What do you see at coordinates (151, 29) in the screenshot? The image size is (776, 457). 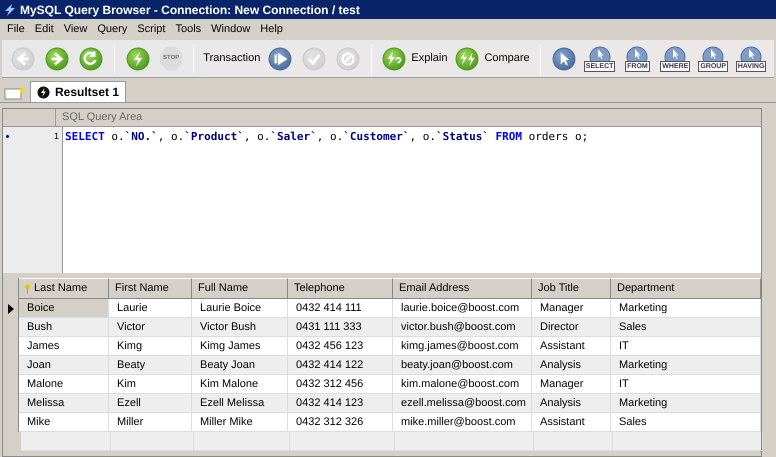 I see `menu-item: Script` at bounding box center [151, 29].